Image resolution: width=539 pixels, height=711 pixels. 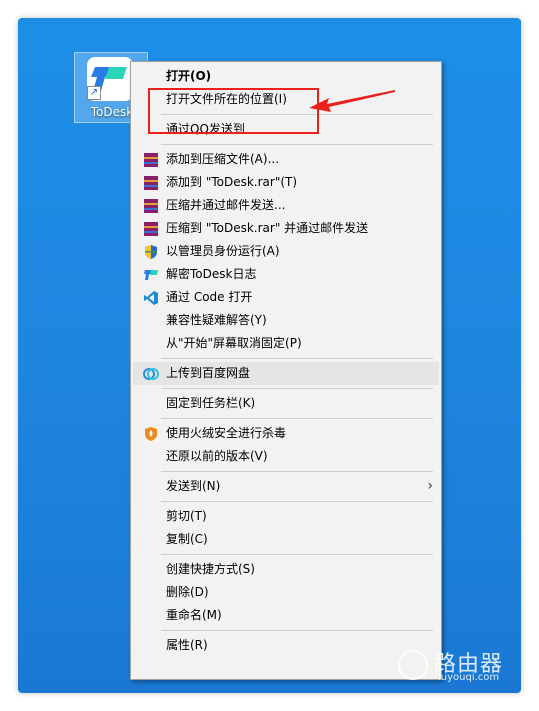 I want to click on shortcut-arrow-icon: ↗, so click(x=94, y=93).